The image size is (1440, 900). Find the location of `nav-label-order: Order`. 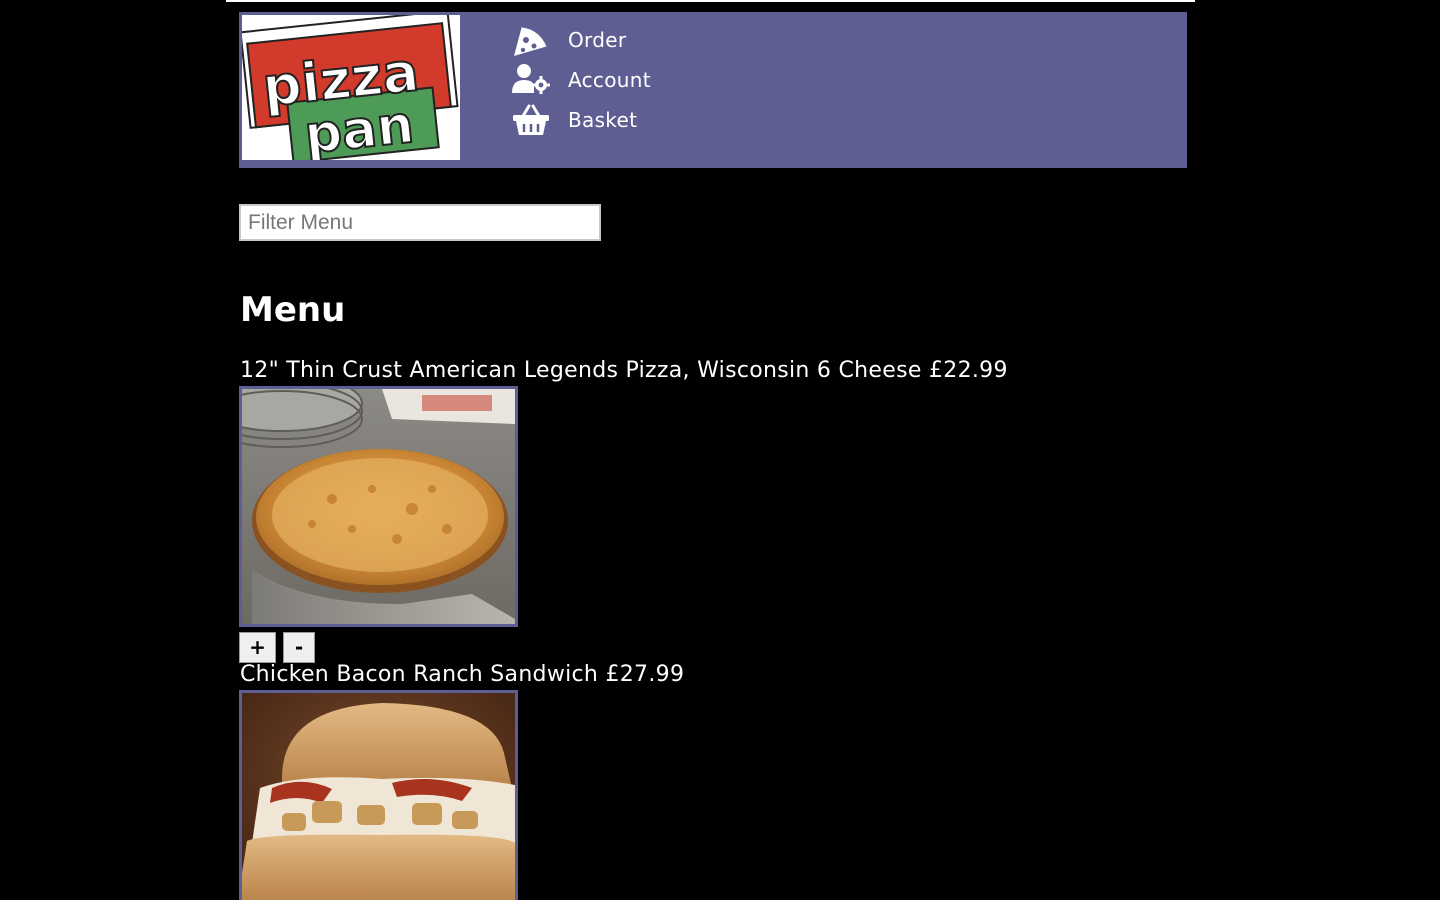

nav-label-order: Order is located at coordinates (597, 40).